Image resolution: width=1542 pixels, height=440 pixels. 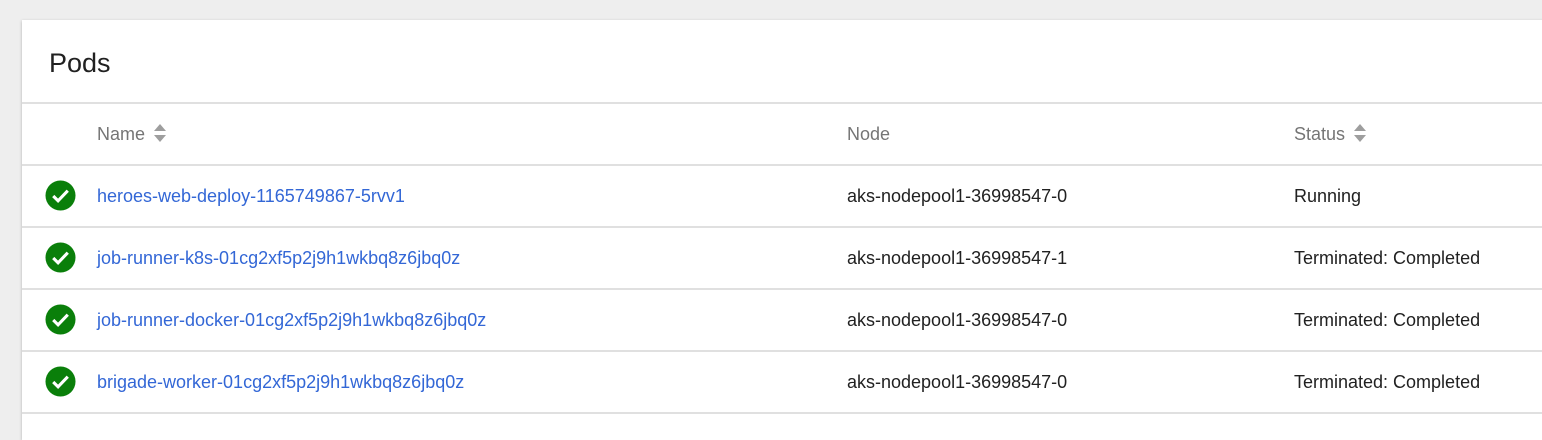 What do you see at coordinates (782, 135) in the screenshot?
I see `table-header: Name Node Status` at bounding box center [782, 135].